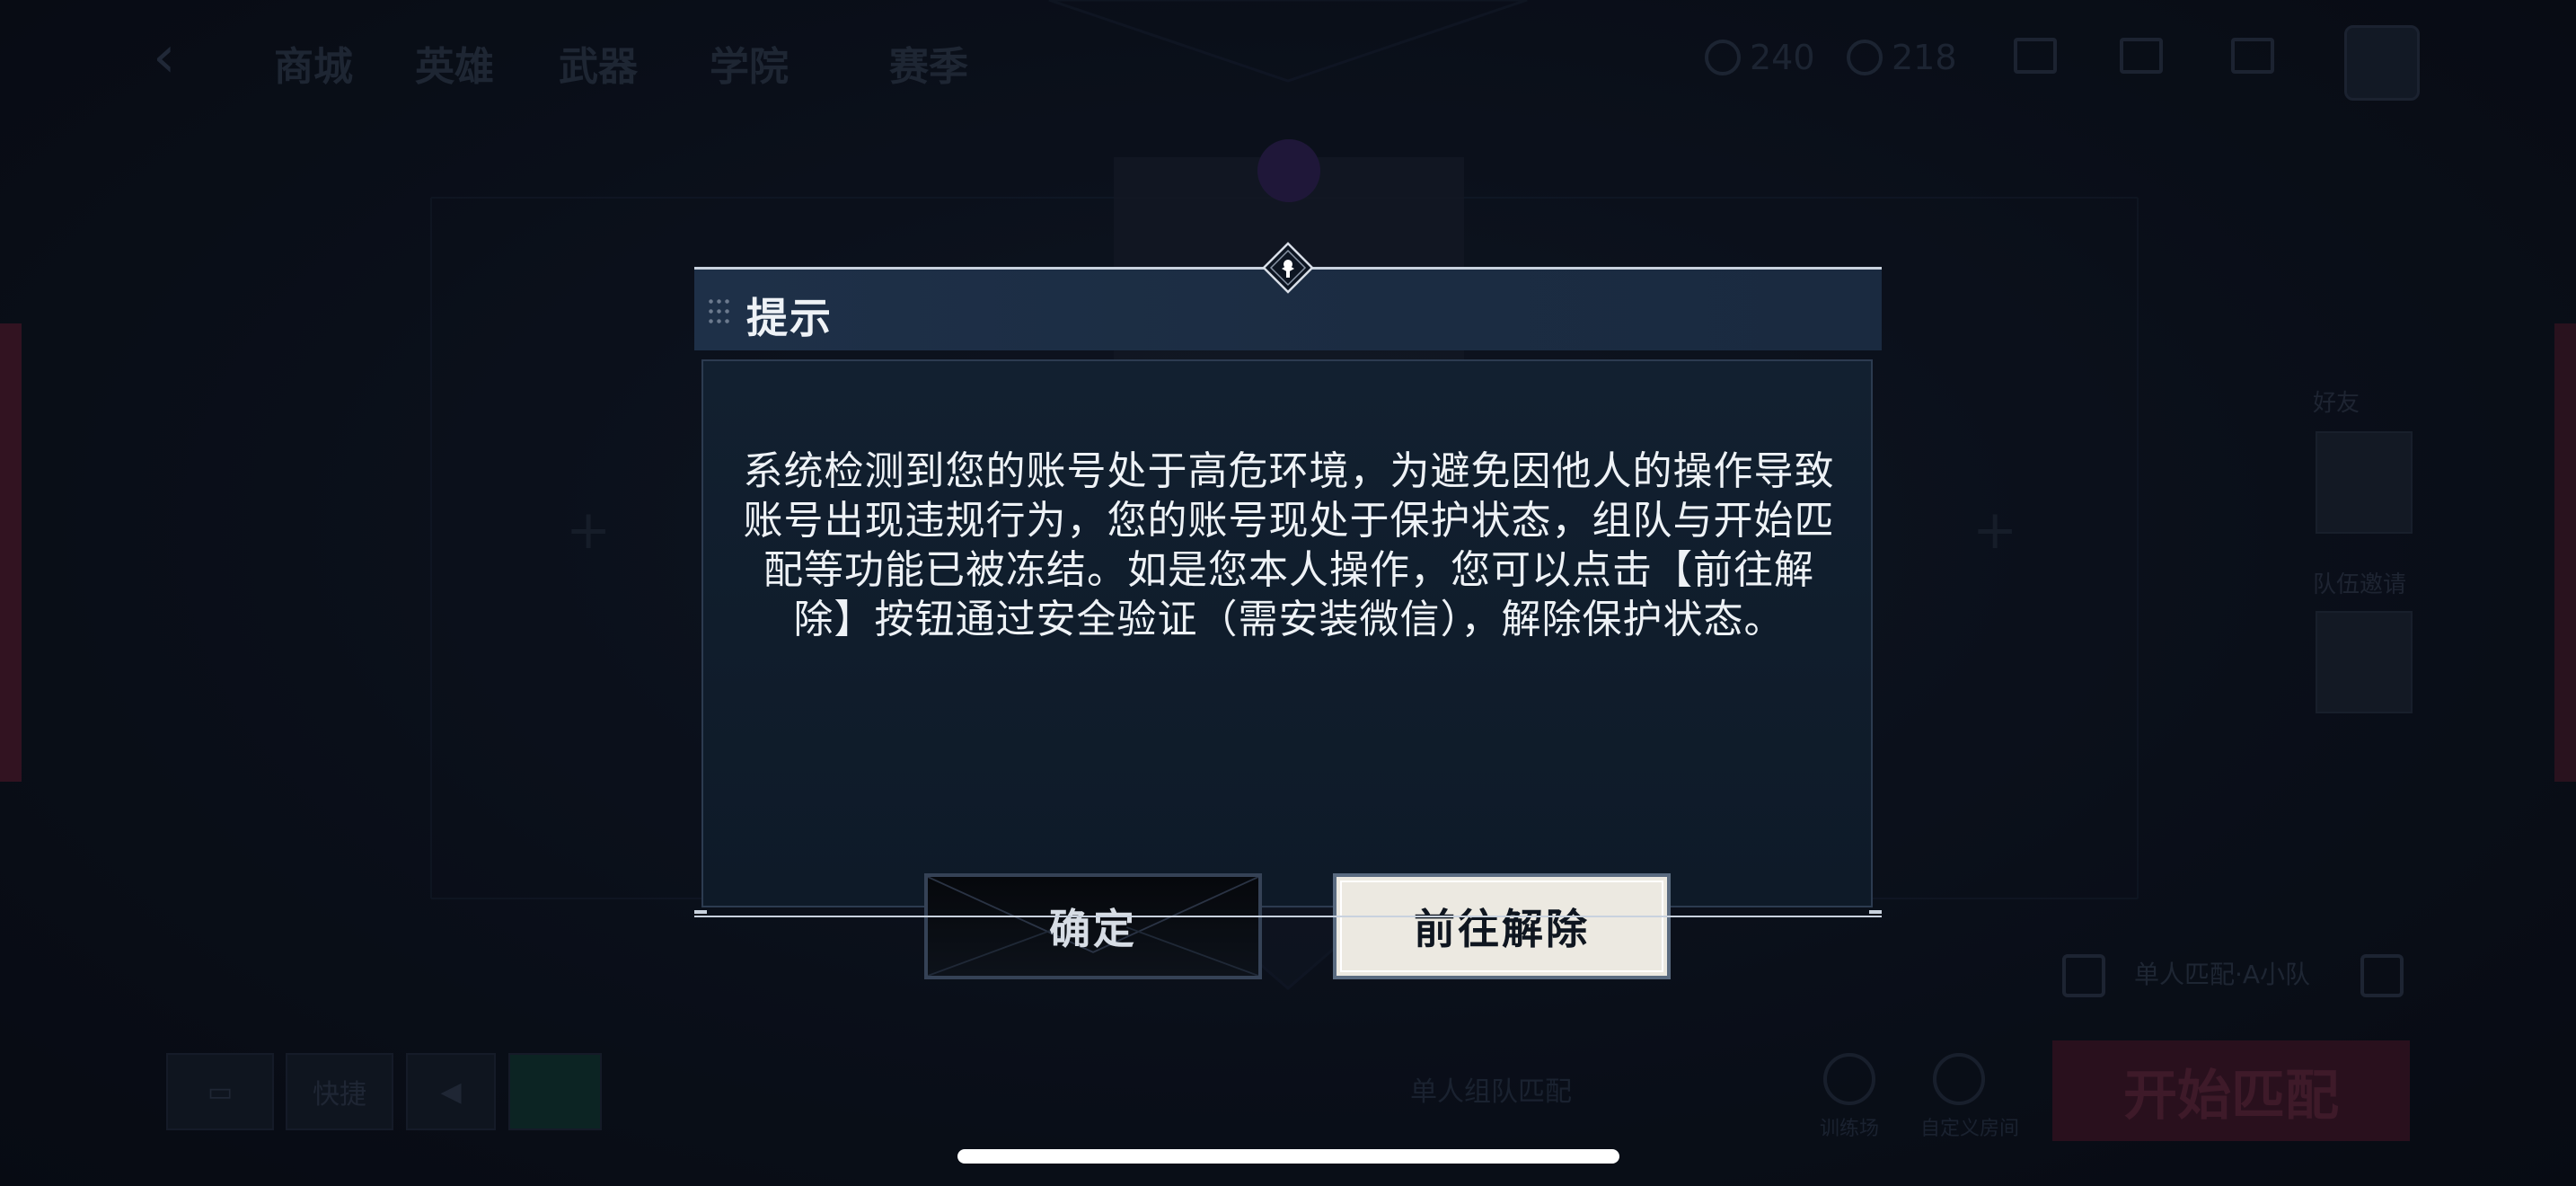 This screenshot has width=2576, height=1186. I want to click on home-indicator, so click(1288, 1156).